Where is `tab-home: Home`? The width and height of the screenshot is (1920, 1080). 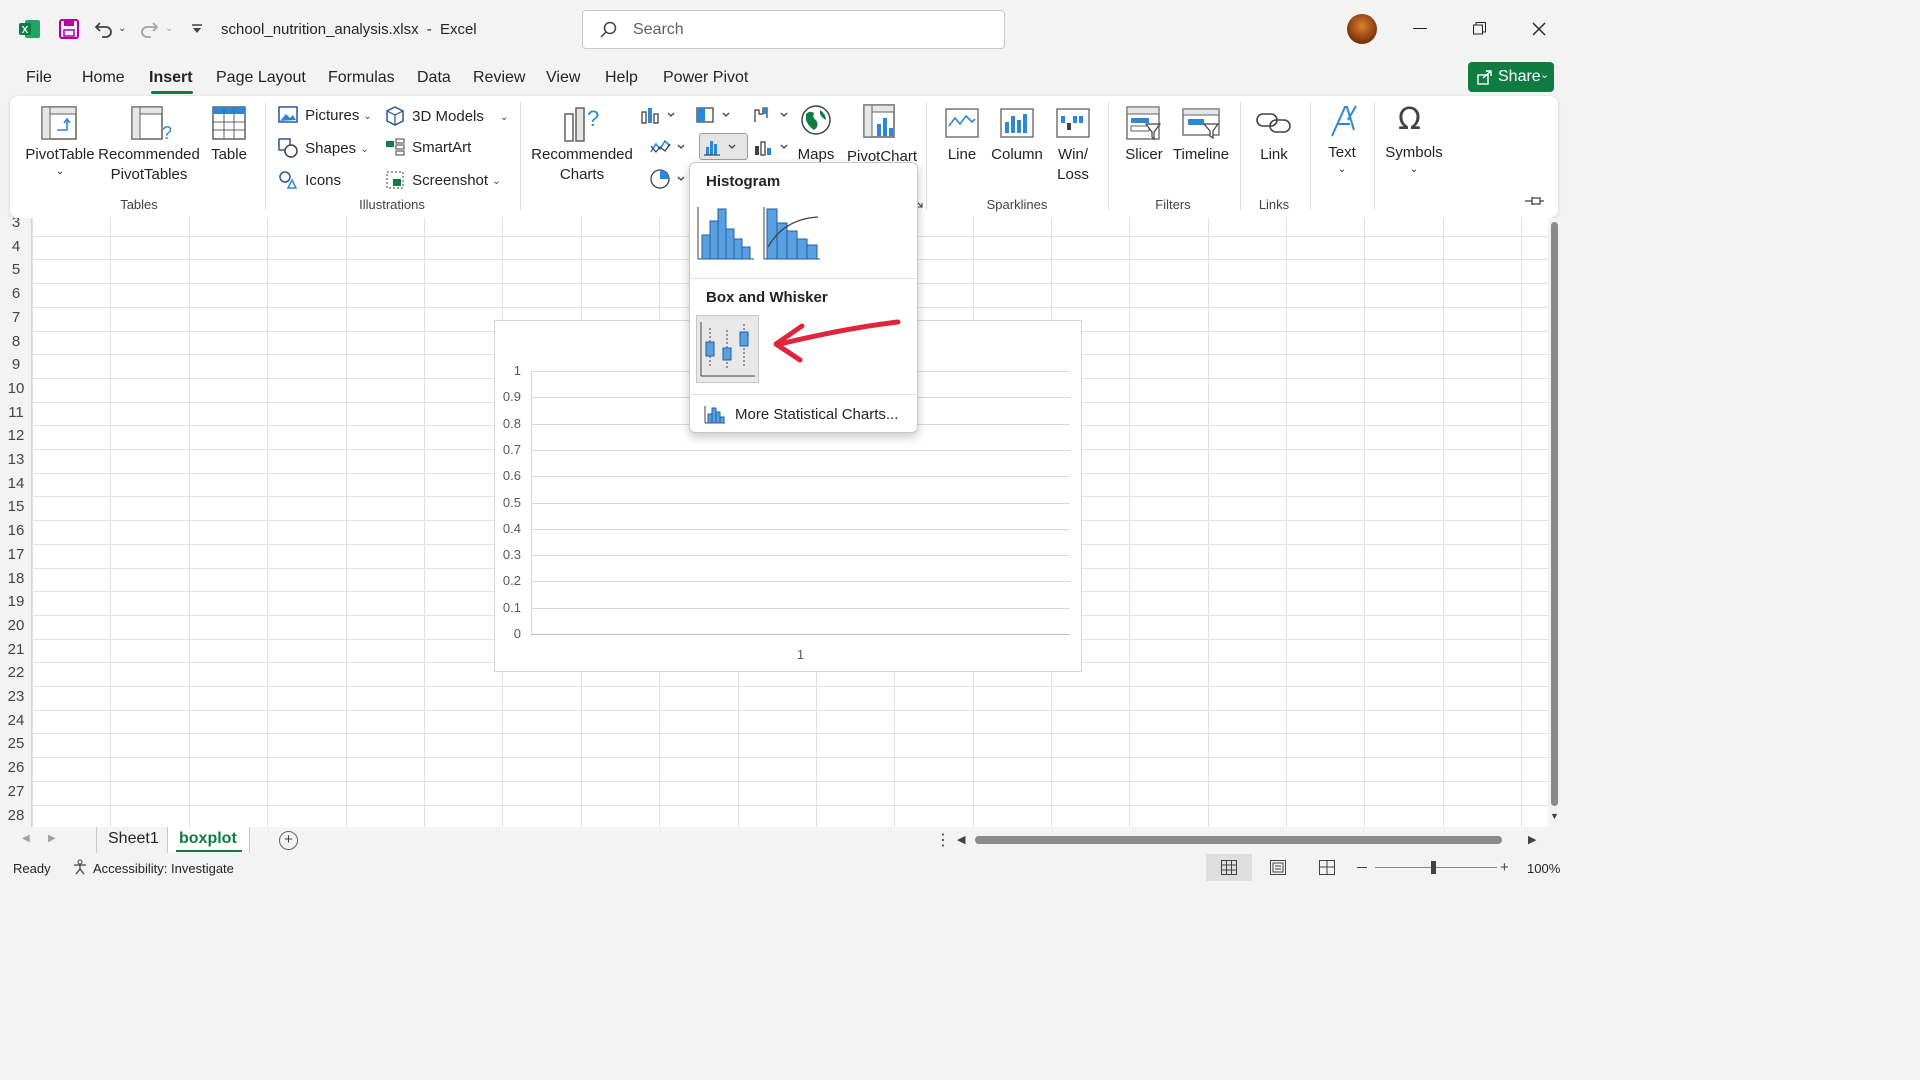
tab-home: Home is located at coordinates (103, 78).